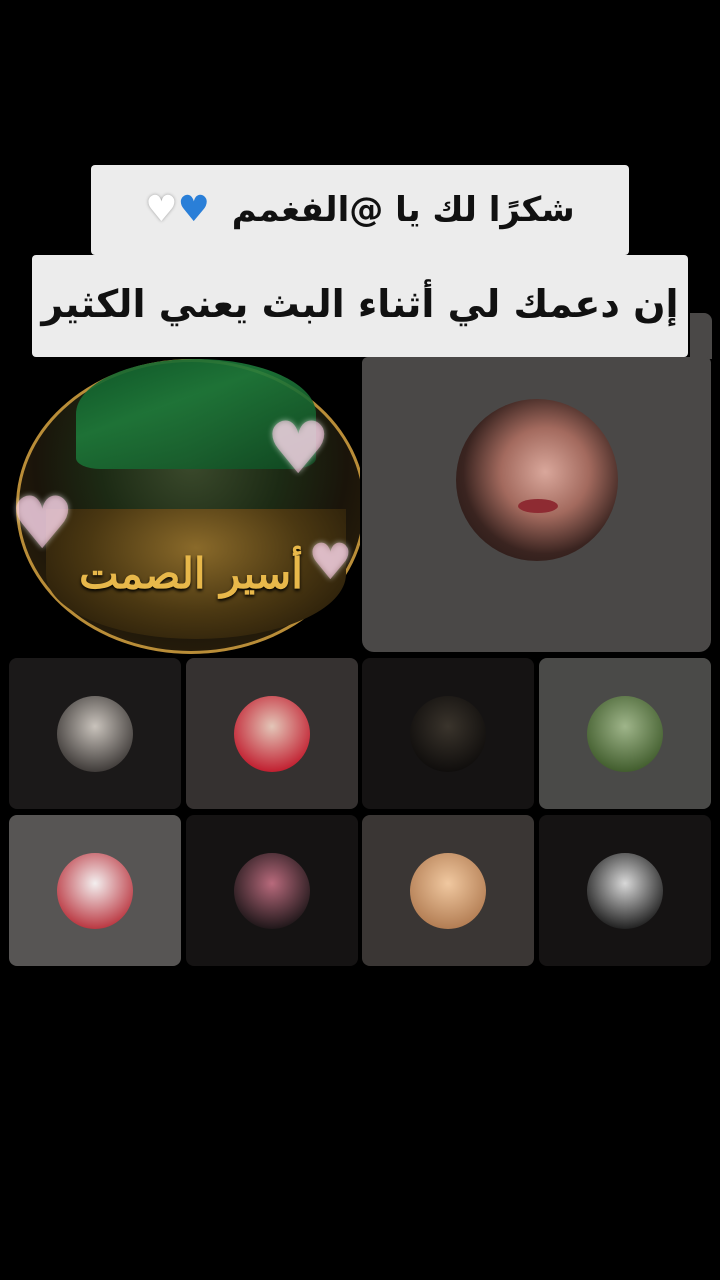 The image size is (720, 1280). Describe the element at coordinates (701, 336) in the screenshot. I see `guest-tile-edge` at that location.